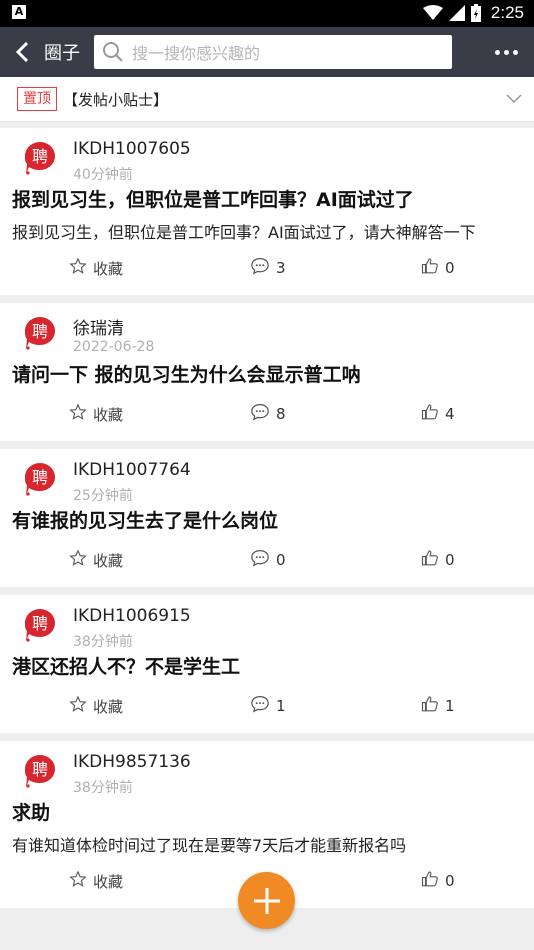 The image size is (534, 950). I want to click on more-menu-icon, so click(506, 52).